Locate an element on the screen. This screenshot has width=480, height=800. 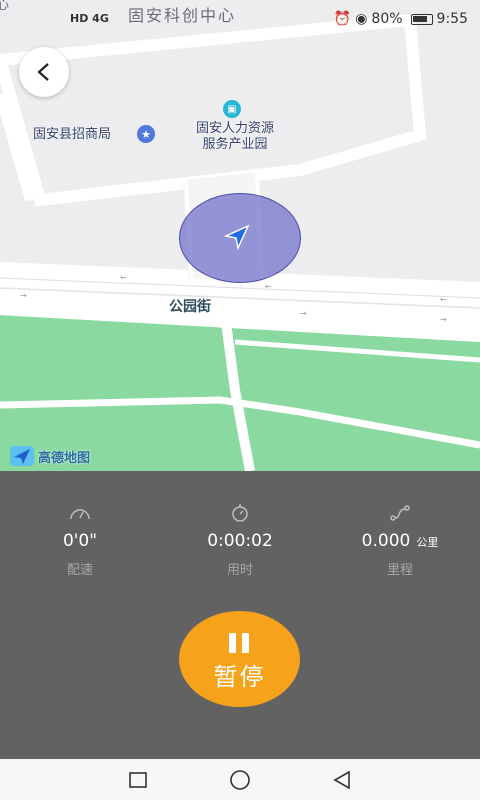
system-nav-bar is located at coordinates (240, 779).